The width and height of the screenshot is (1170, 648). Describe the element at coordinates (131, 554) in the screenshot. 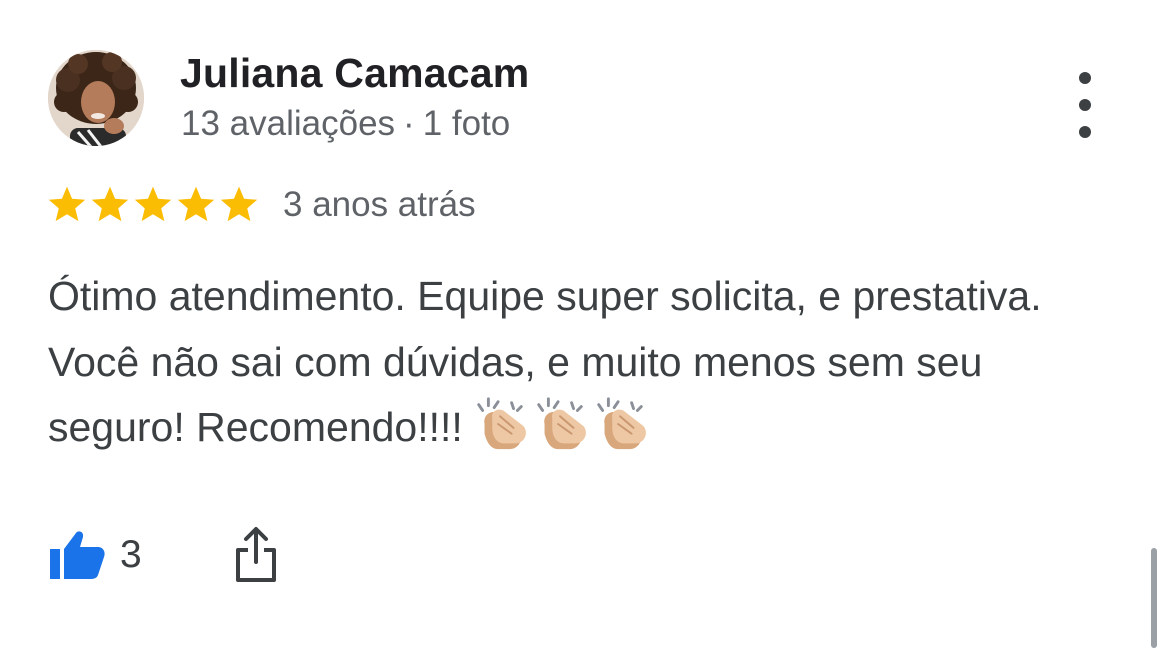

I see `like-count: 3` at that location.